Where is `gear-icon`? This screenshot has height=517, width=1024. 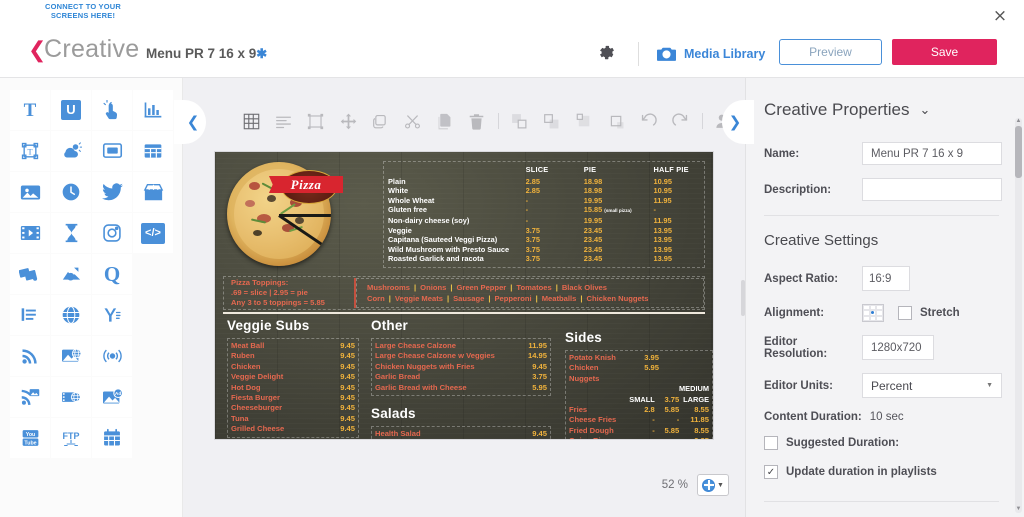
gear-icon is located at coordinates (608, 54).